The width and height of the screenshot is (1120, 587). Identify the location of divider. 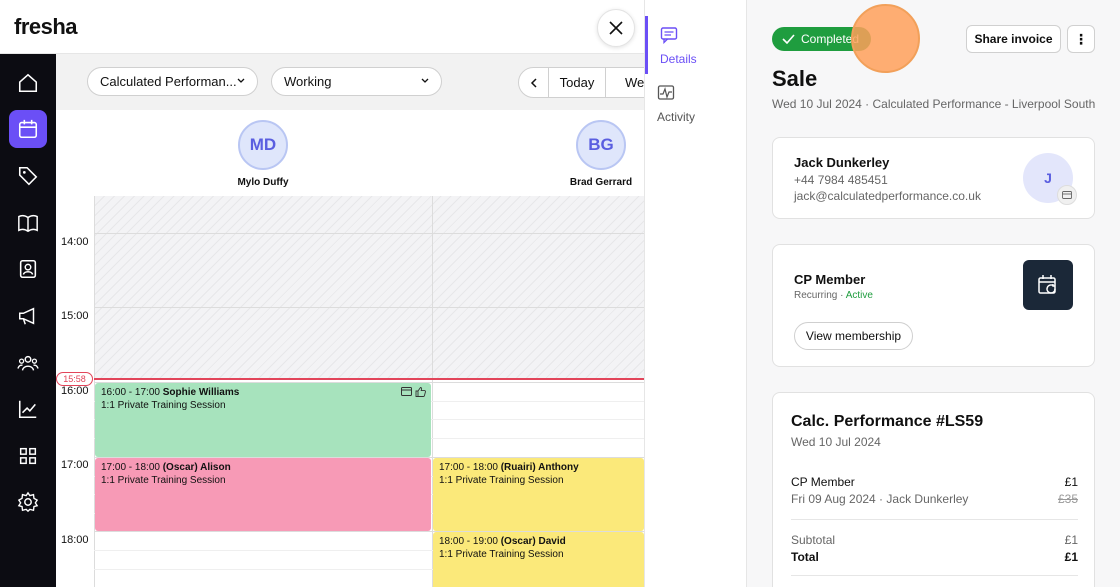
(934, 519).